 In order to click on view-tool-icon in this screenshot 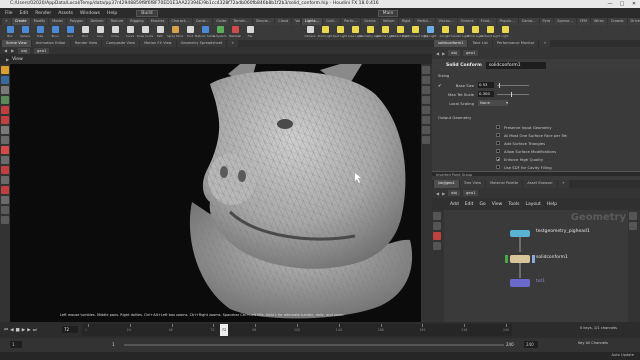, I will do `click(5, 80)`.